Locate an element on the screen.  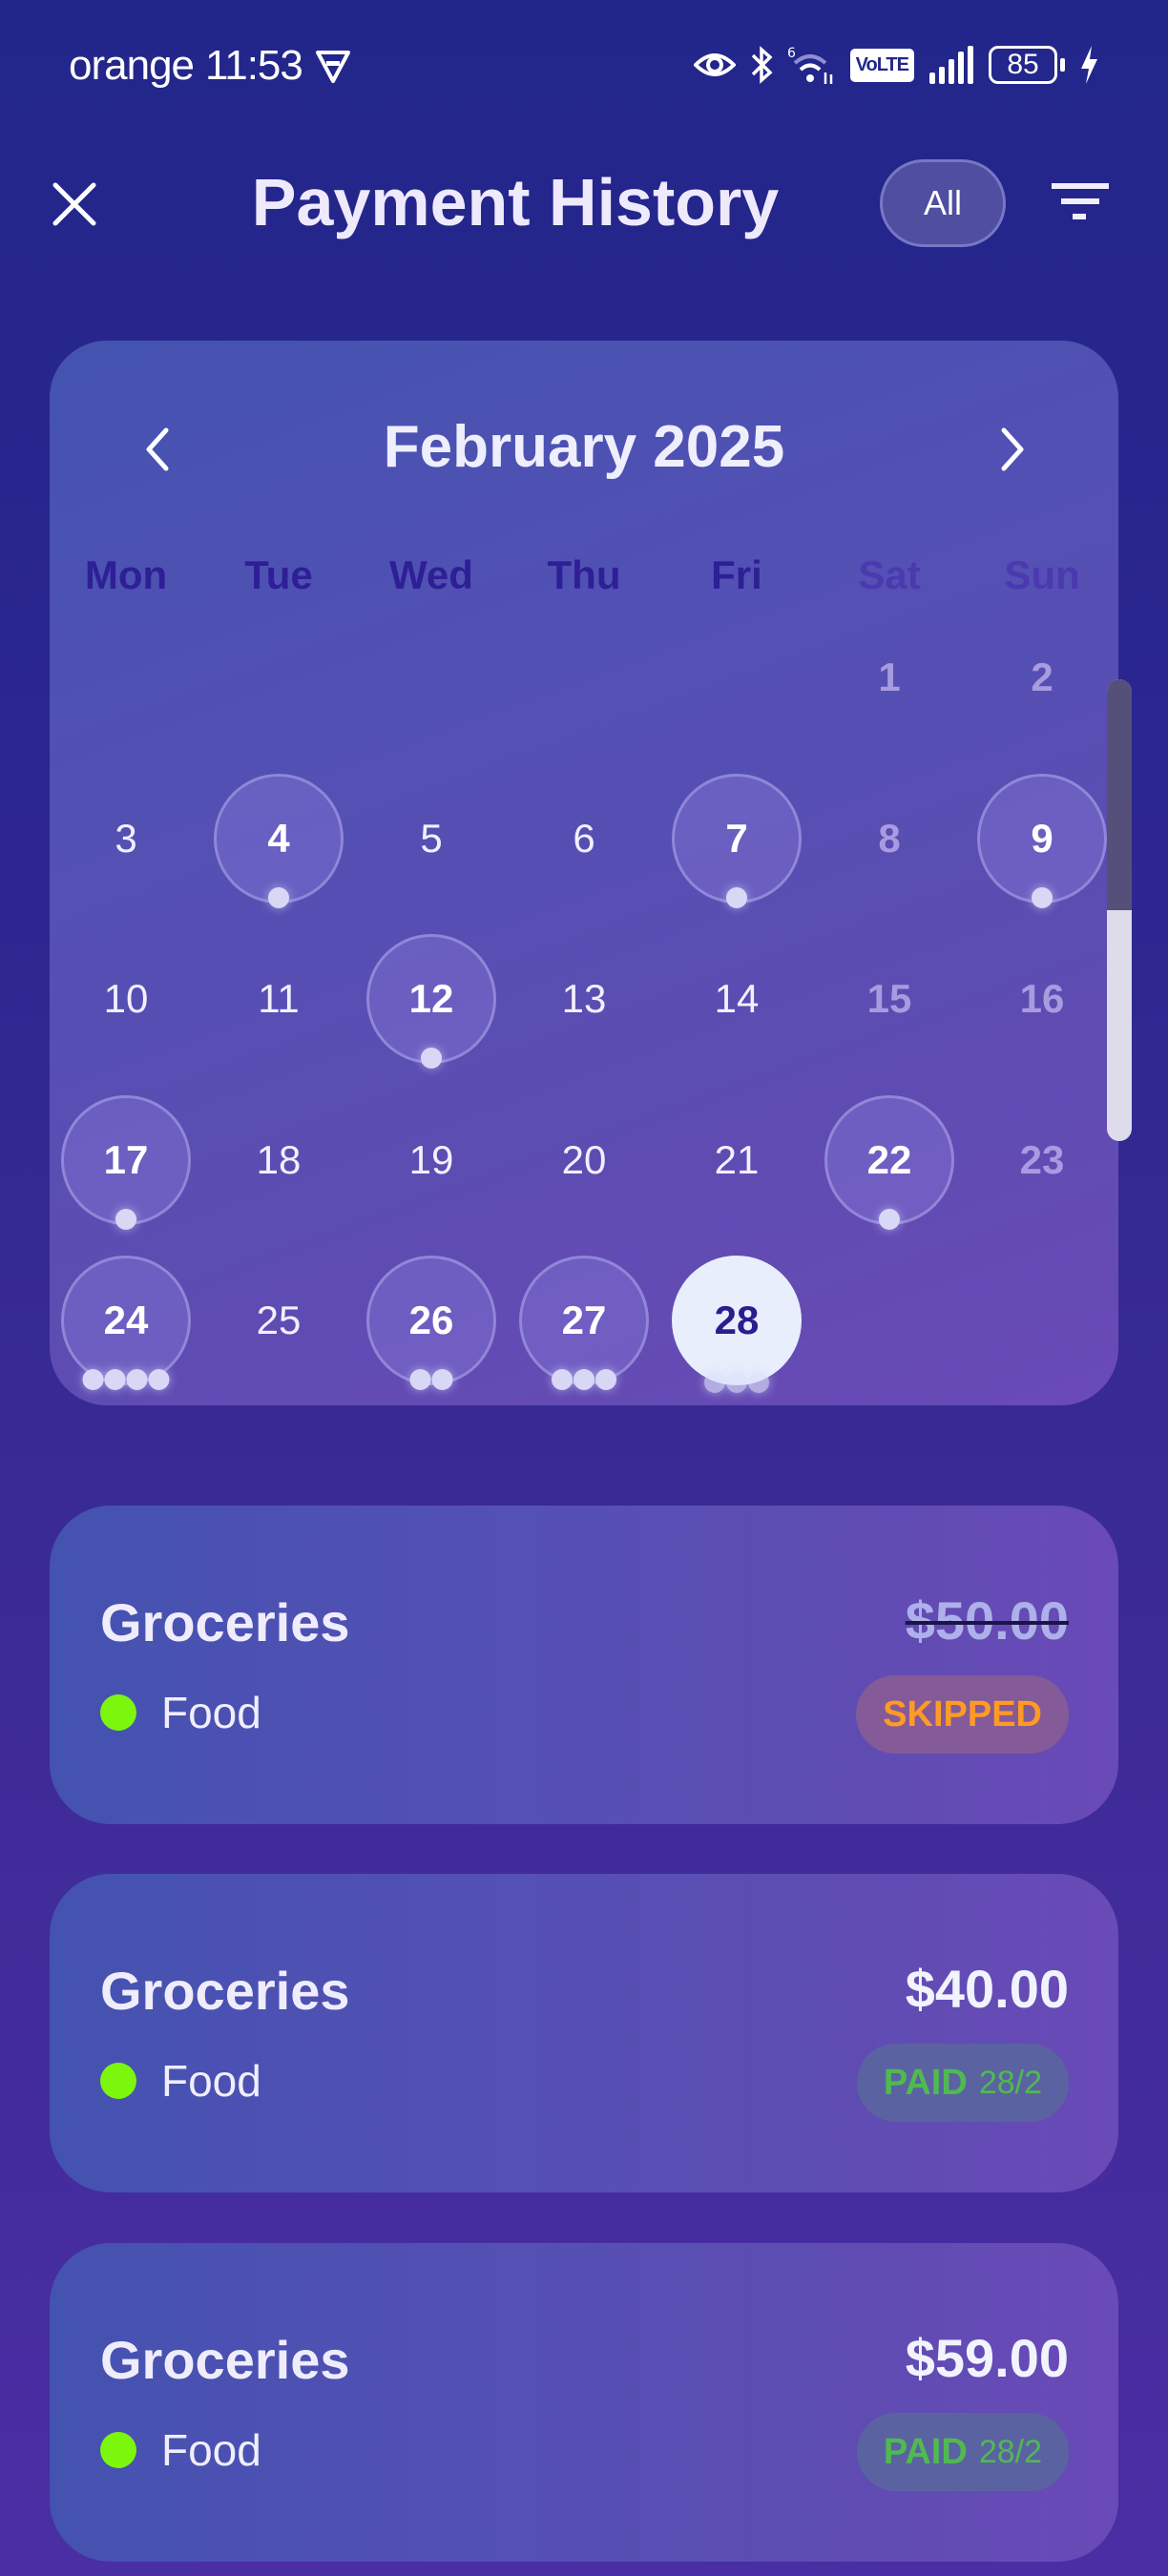
calendar-day-4: 4 is located at coordinates (279, 840).